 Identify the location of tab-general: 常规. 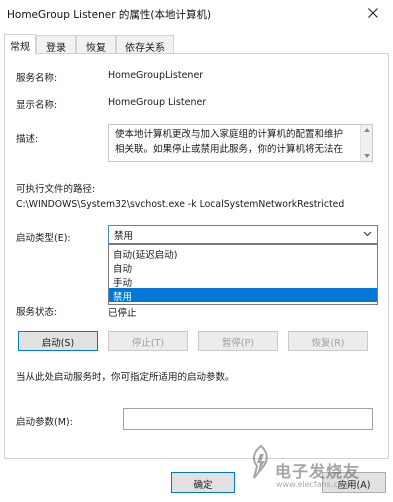
(20, 44).